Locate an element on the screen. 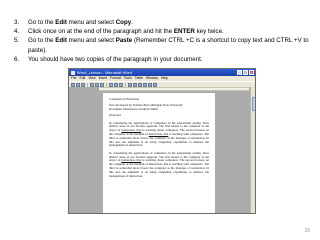 The width and height of the screenshot is (320, 240). horizontal-ruler is located at coordinates (174, 89).